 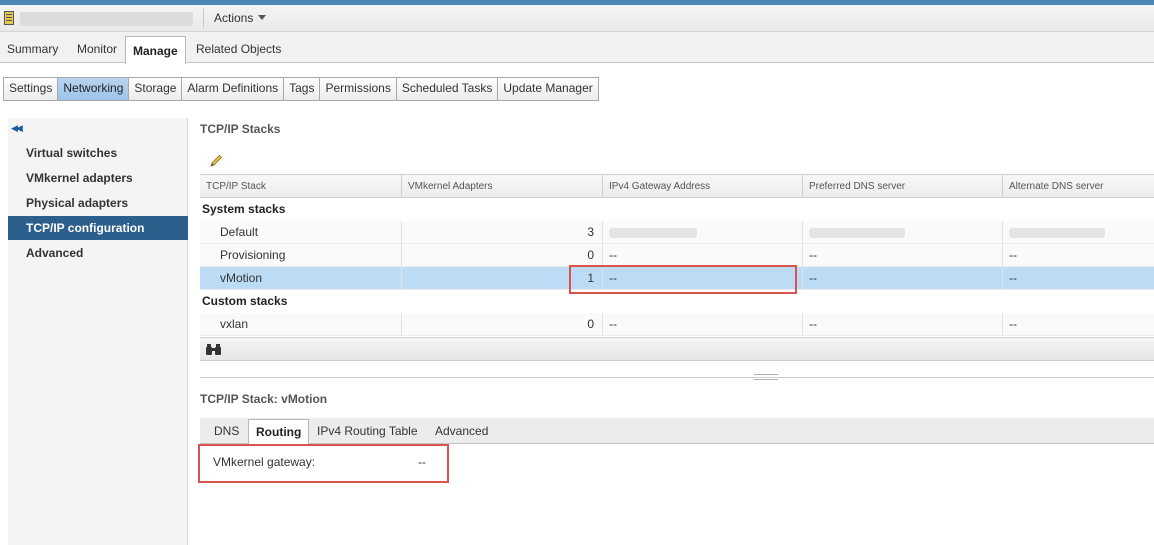 I want to click on object-header: Actions, so click(x=577, y=16).